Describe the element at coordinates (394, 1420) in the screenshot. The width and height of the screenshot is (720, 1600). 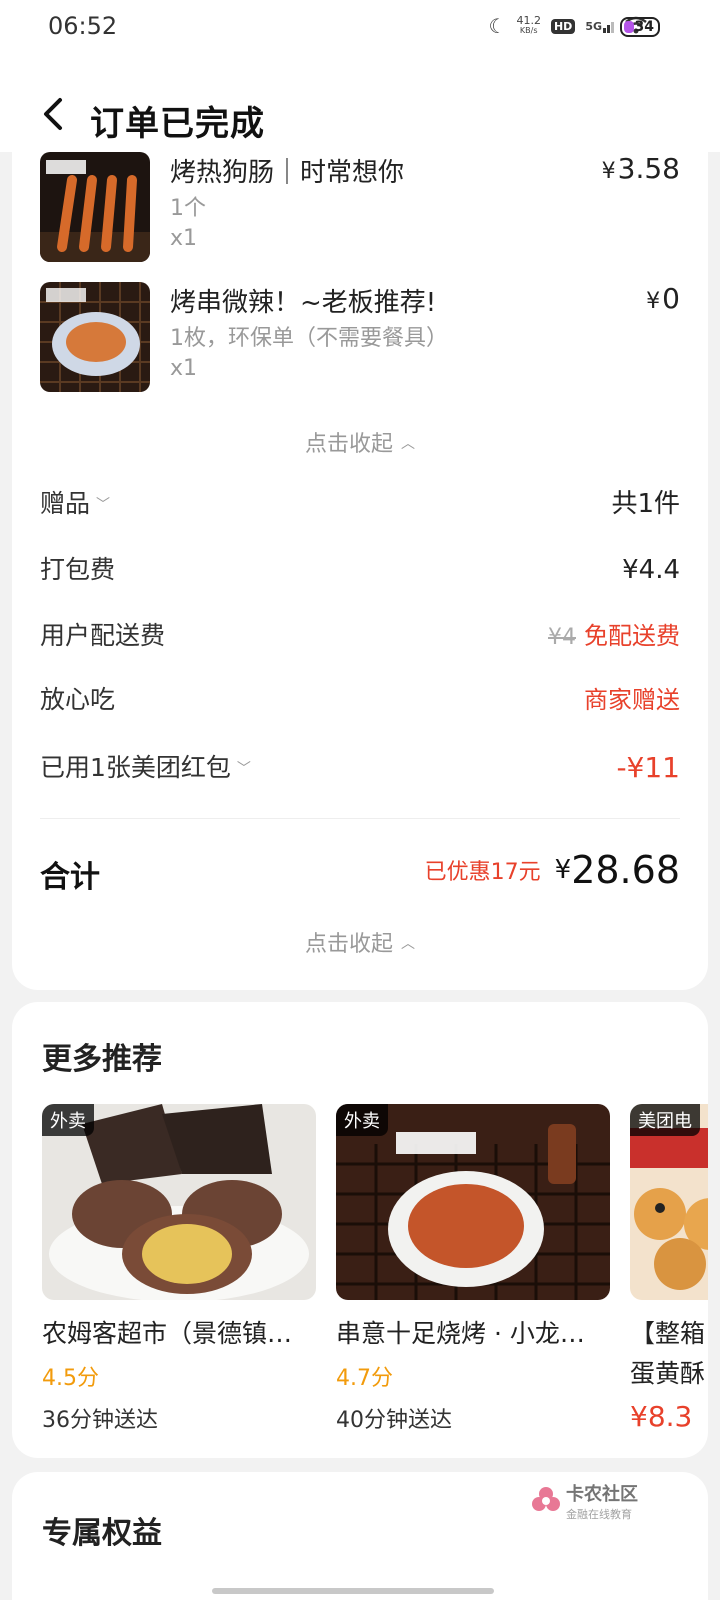
I see `recommend-eta: 40分钟送达` at that location.